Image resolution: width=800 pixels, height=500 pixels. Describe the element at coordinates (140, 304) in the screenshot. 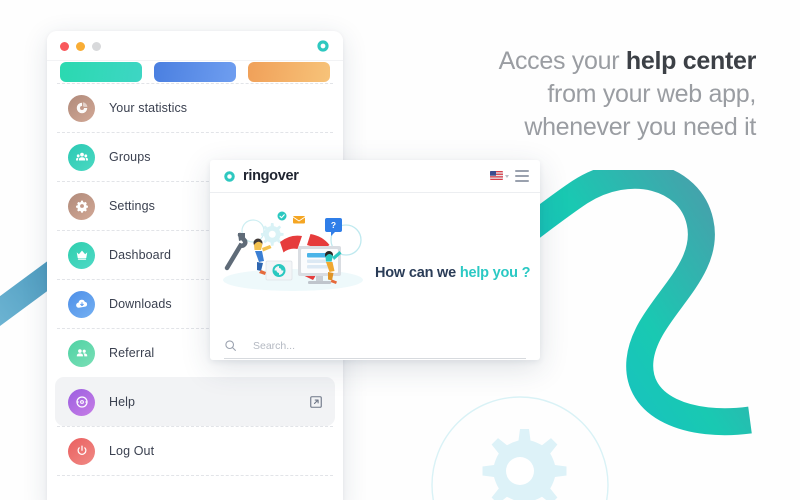

I see `sidebar-item-label: Downloads` at that location.